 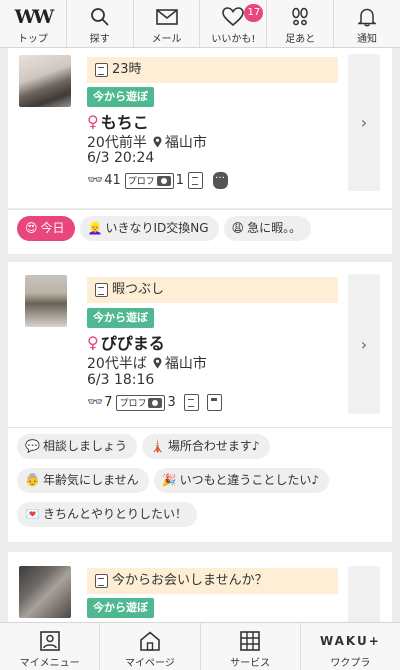 I want to click on search-icon, so click(x=100, y=17).